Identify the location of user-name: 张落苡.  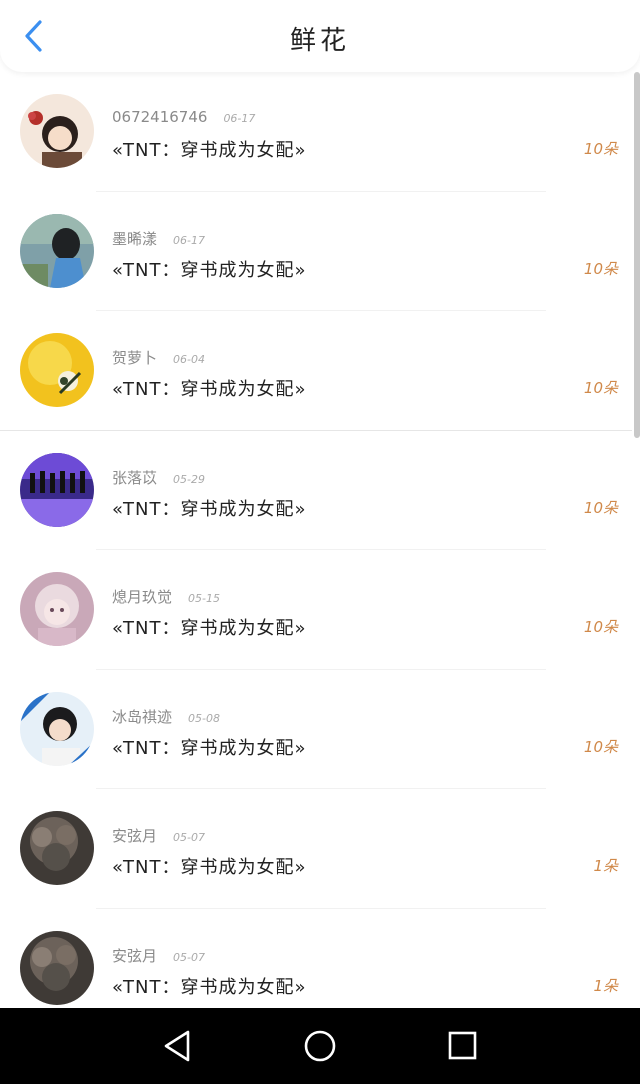
(135, 477).